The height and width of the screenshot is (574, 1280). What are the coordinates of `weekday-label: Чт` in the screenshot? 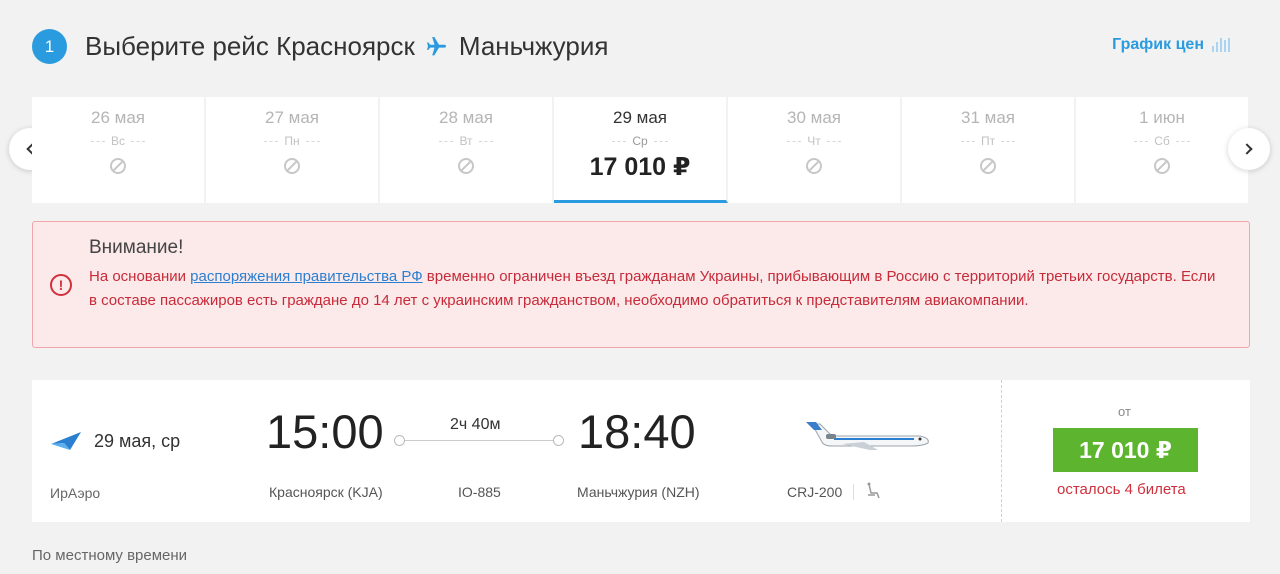 It's located at (814, 141).